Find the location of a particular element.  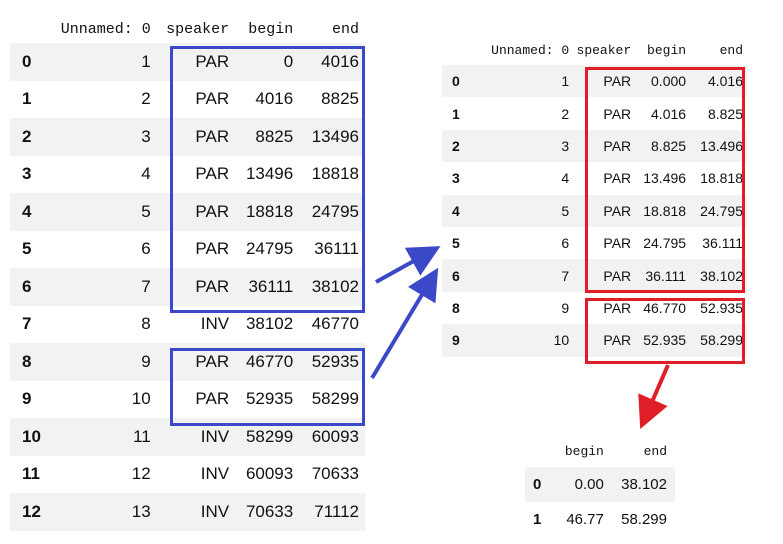

arrows-overlay is located at coordinates (520, 338).